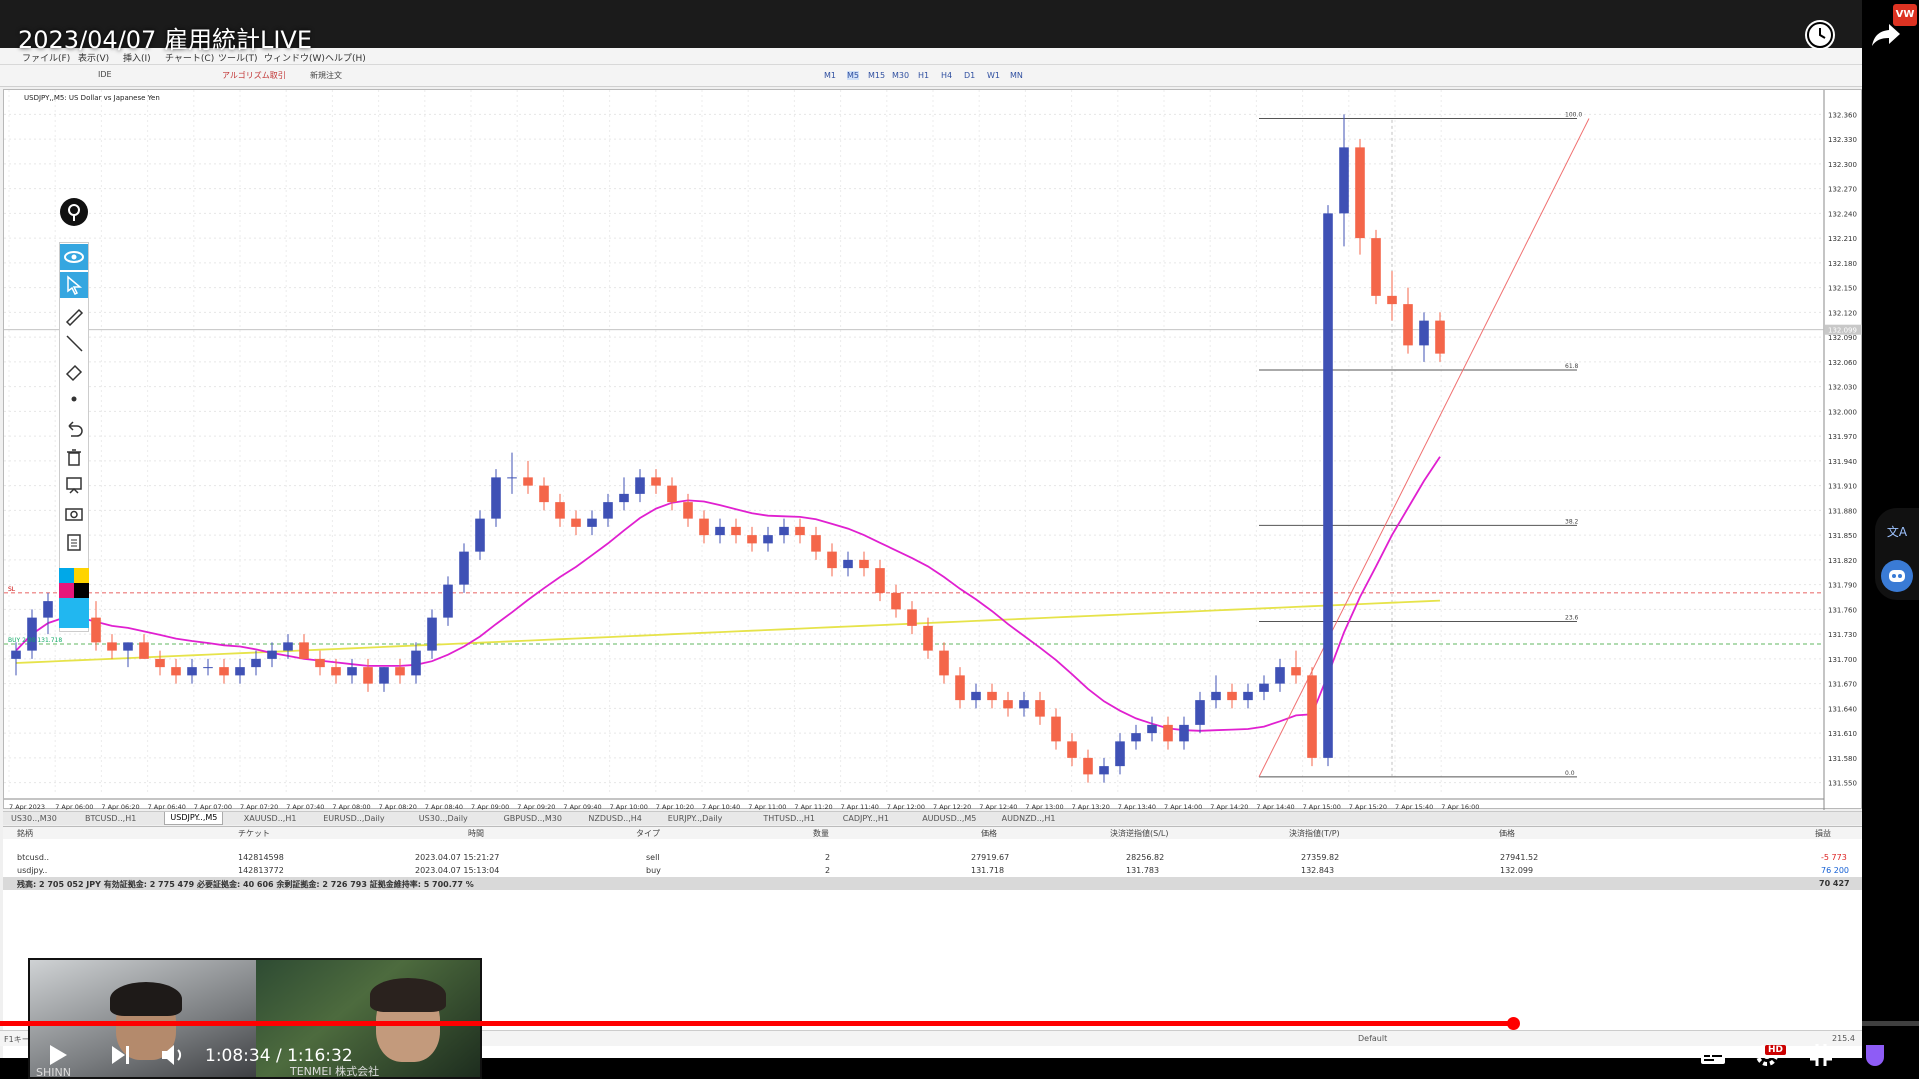  What do you see at coordinates (1842, 338) in the screenshot?
I see `y-tick-label: 132.090` at bounding box center [1842, 338].